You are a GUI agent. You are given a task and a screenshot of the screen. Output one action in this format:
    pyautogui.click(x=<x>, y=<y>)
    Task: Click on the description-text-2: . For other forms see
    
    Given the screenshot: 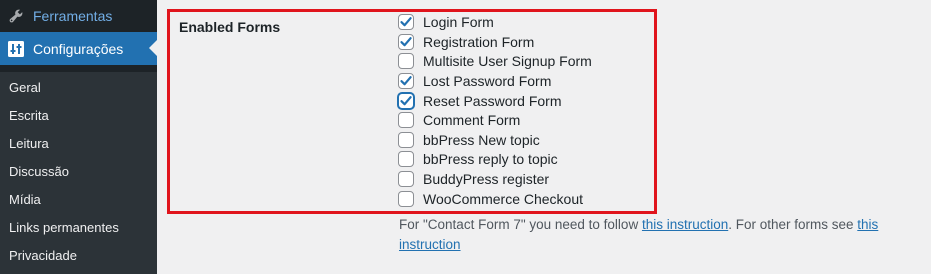 What is the action you would take?
    pyautogui.click(x=793, y=224)
    